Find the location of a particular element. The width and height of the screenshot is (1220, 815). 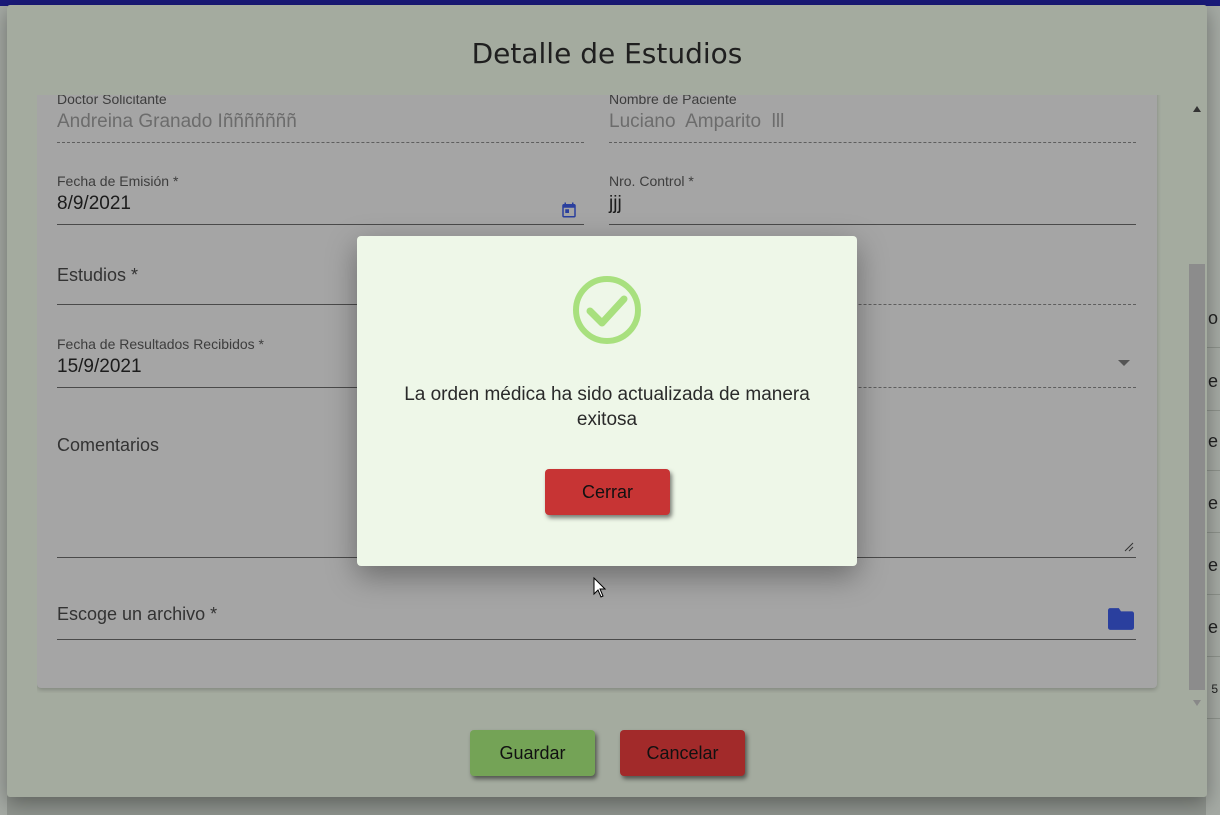

dialog-title: Detalle de Estudios is located at coordinates (607, 53).